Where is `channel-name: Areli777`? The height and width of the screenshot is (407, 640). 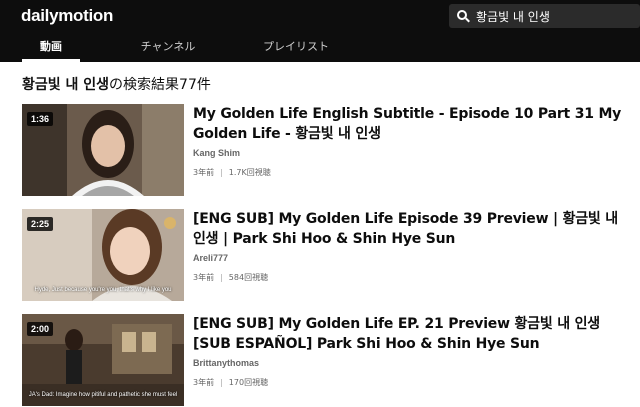 channel-name: Areli777 is located at coordinates (210, 258).